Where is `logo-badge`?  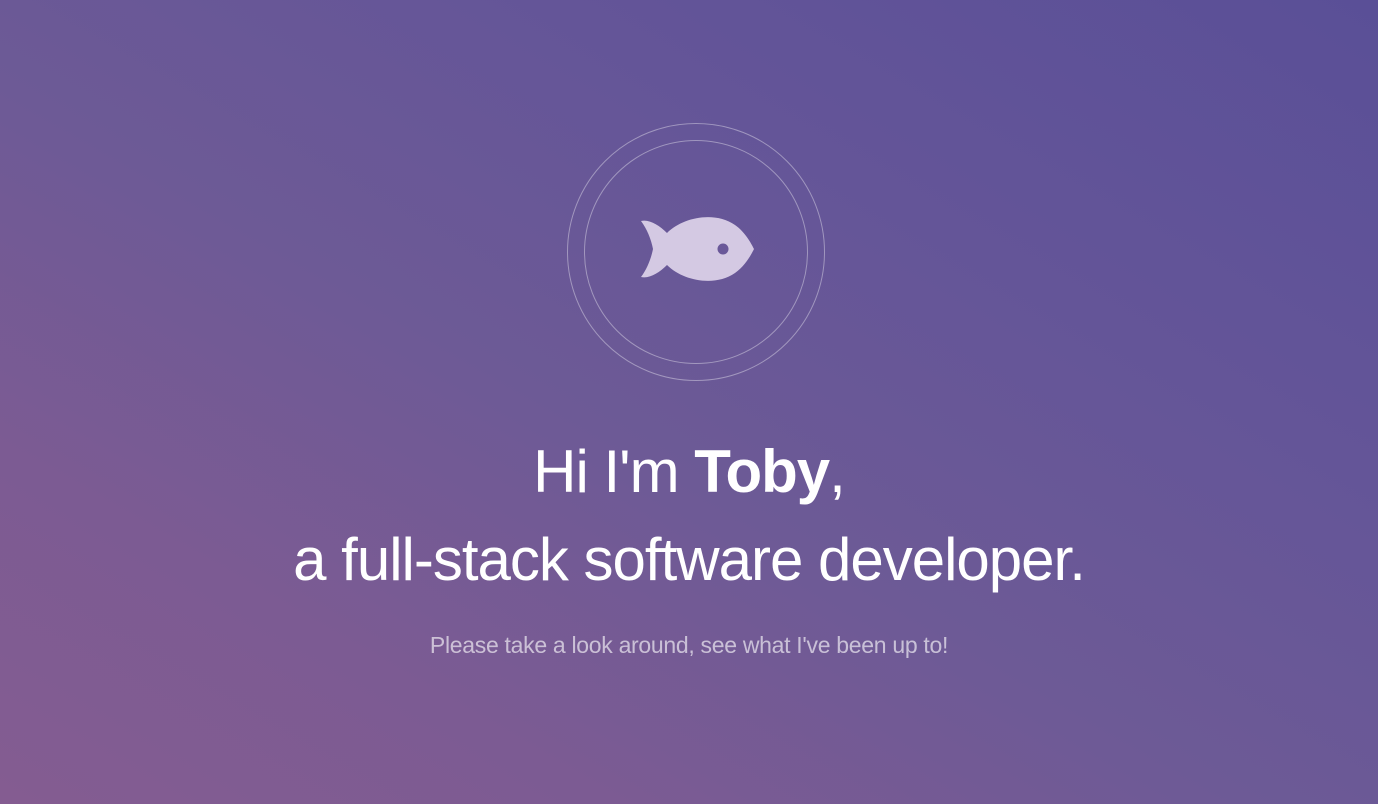
logo-badge is located at coordinates (696, 252).